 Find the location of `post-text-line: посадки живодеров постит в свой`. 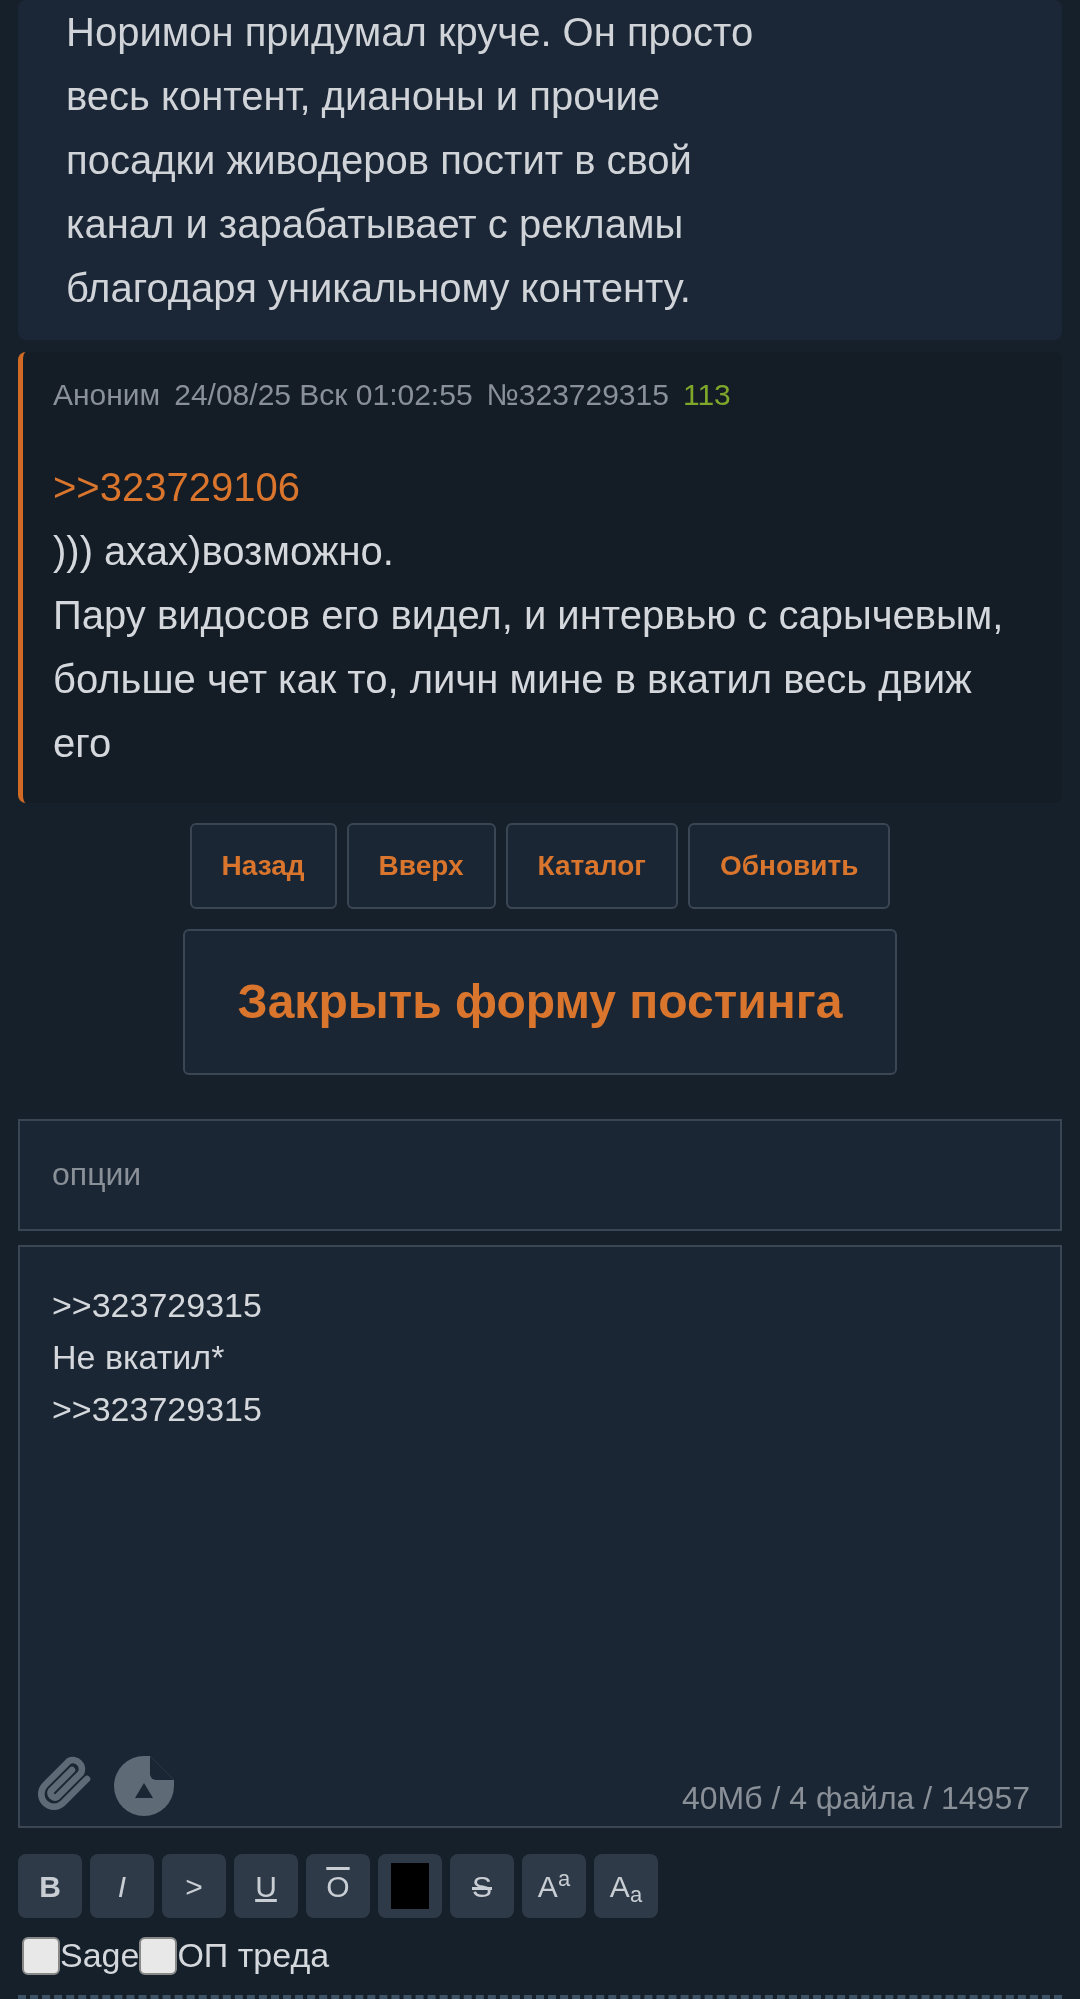

post-text-line: посадки живодеров постит в свой is located at coordinates (379, 160).